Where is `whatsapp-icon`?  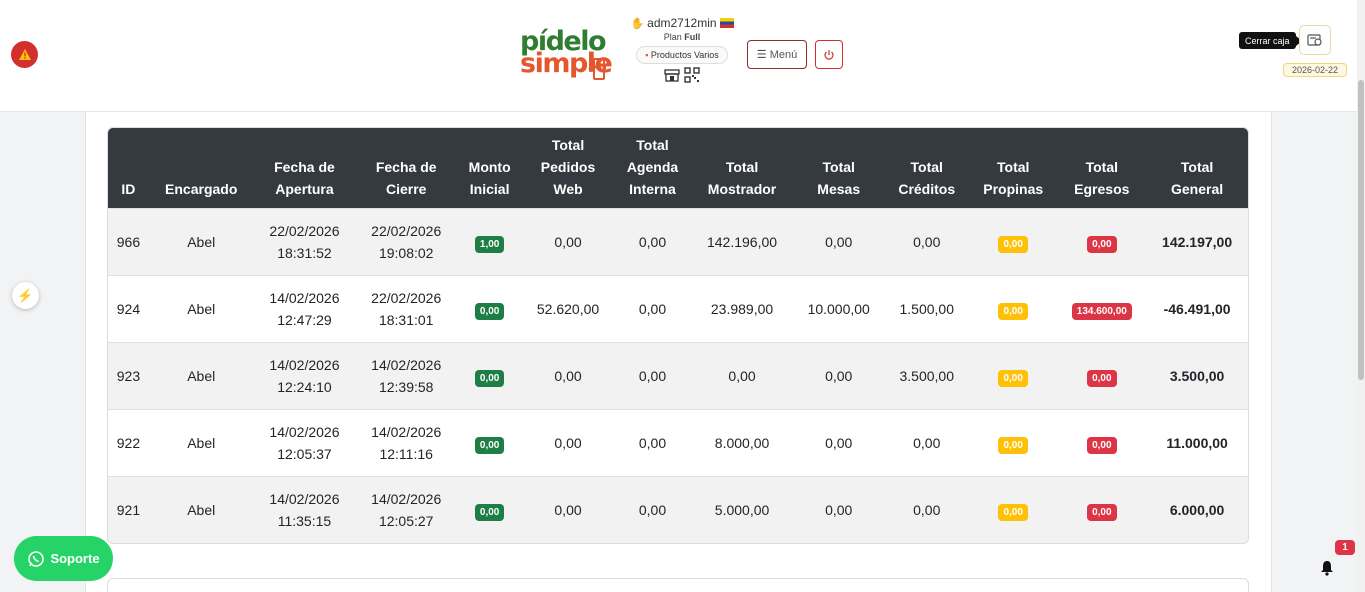 whatsapp-icon is located at coordinates (36, 558).